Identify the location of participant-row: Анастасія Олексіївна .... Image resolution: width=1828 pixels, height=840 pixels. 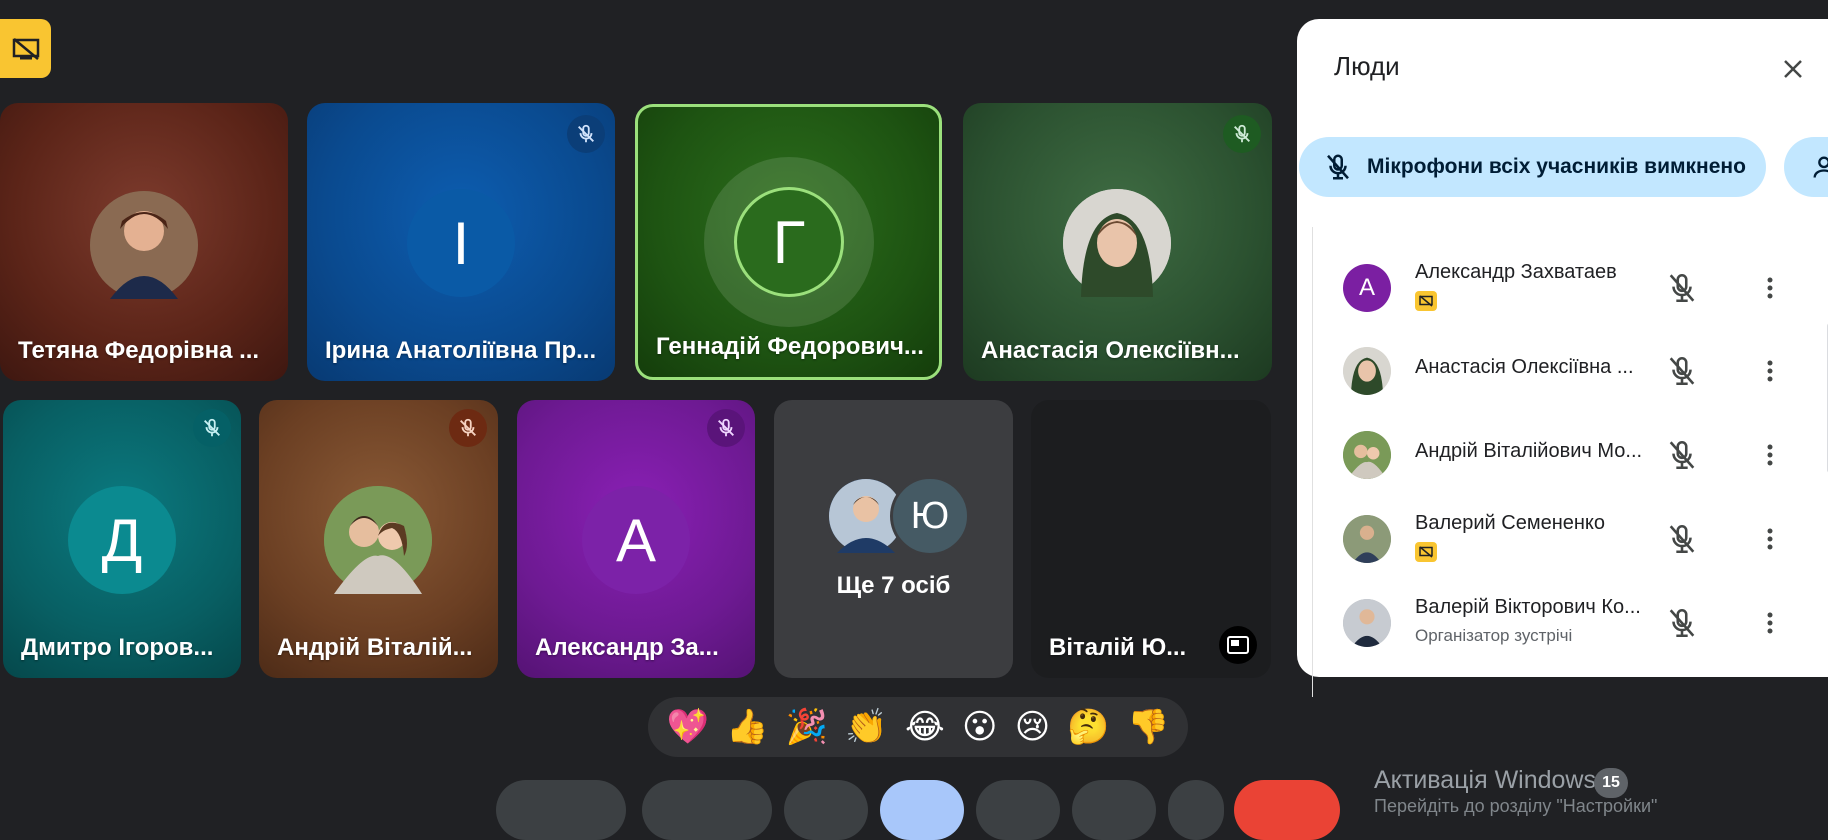
(1568, 372).